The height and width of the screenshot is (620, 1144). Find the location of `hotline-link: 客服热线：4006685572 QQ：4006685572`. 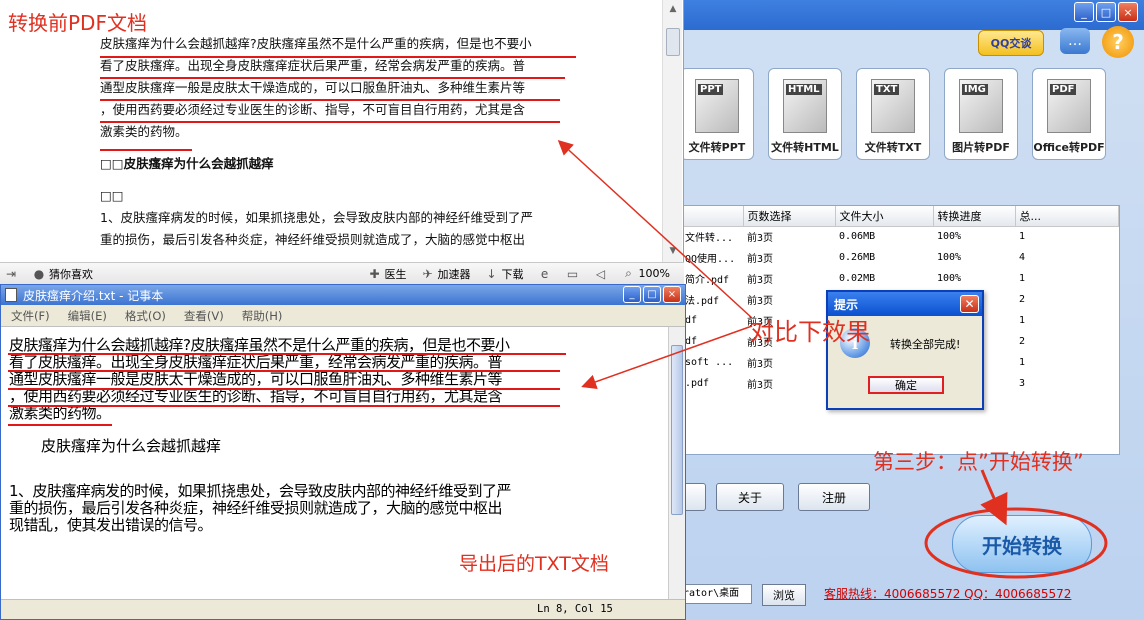

hotline-link: 客服热线：4006685572 QQ：4006685572 is located at coordinates (947, 593).